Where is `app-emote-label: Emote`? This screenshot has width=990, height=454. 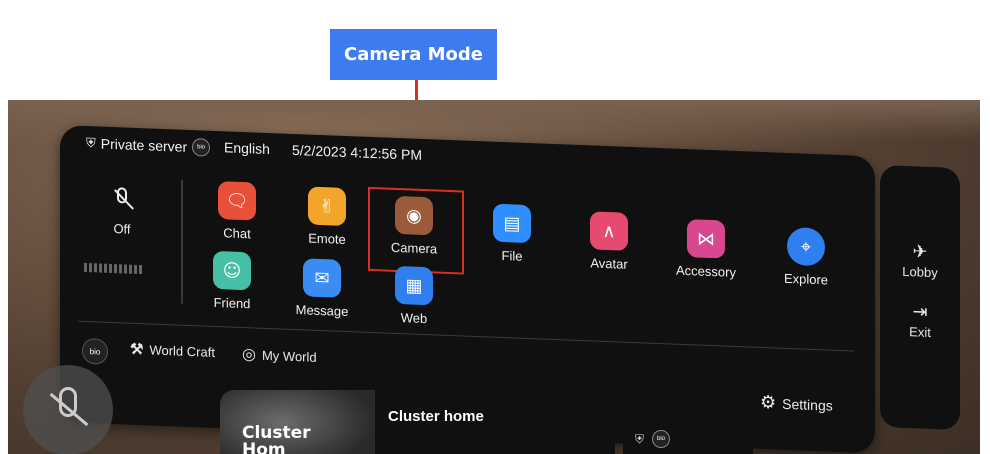
app-emote-label: Emote is located at coordinates (327, 238).